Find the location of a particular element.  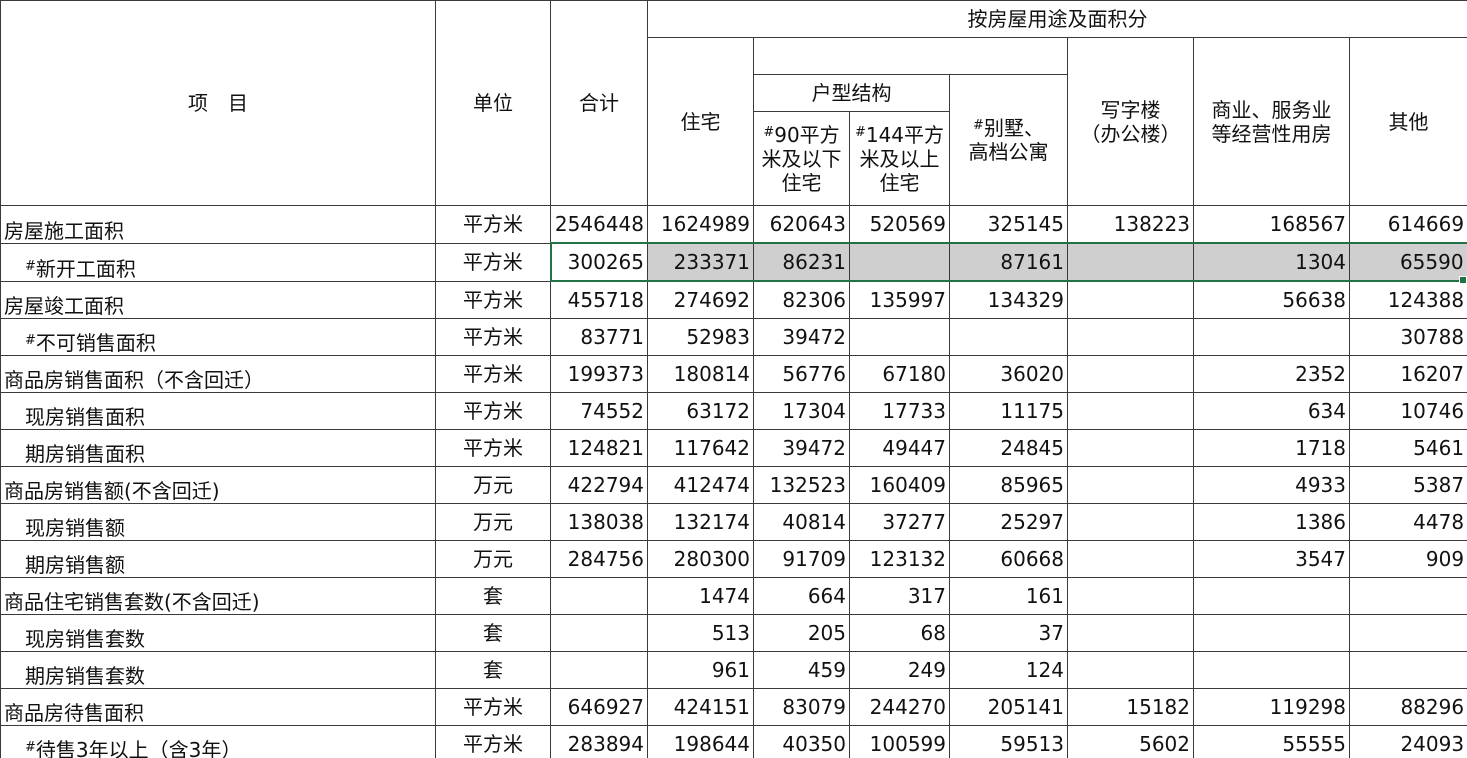

header-commercial: 商业、服务业 等经营性用房 is located at coordinates (1271, 121).